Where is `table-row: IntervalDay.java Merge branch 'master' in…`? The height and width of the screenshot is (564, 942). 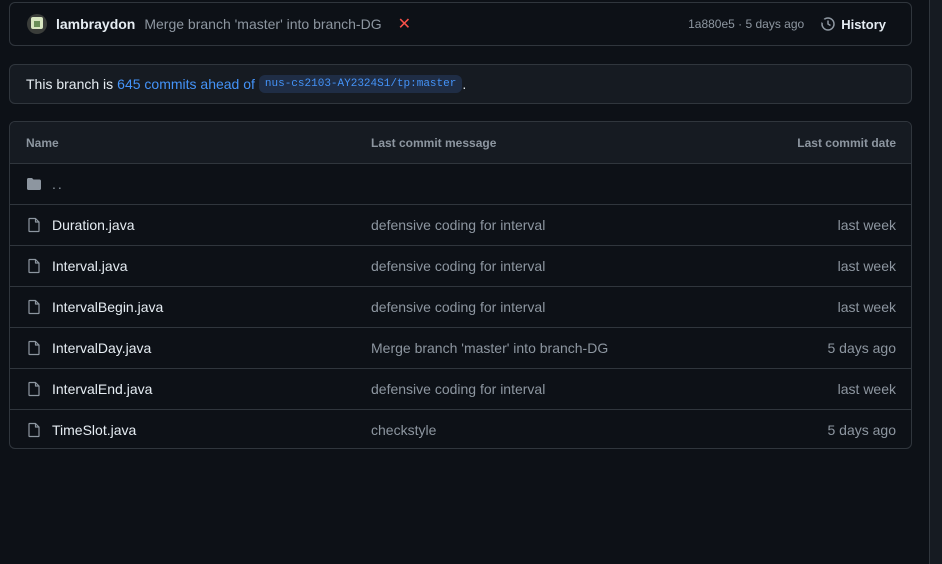
table-row: IntervalDay.java Merge branch 'master' in… is located at coordinates (460, 348).